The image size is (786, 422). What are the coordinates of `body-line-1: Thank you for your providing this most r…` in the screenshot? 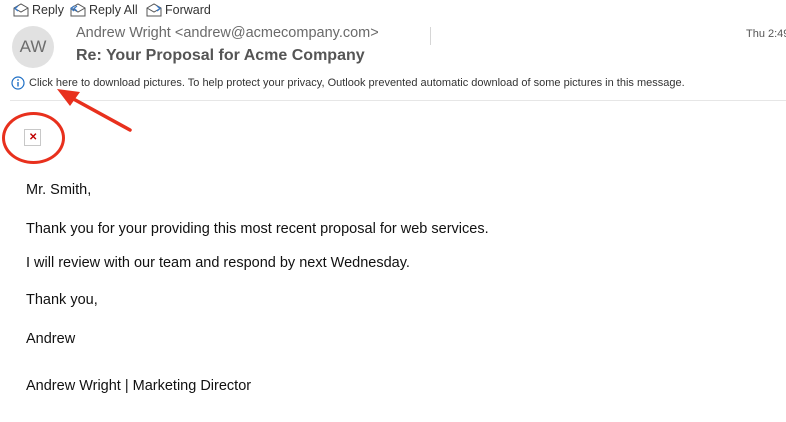 It's located at (257, 229).